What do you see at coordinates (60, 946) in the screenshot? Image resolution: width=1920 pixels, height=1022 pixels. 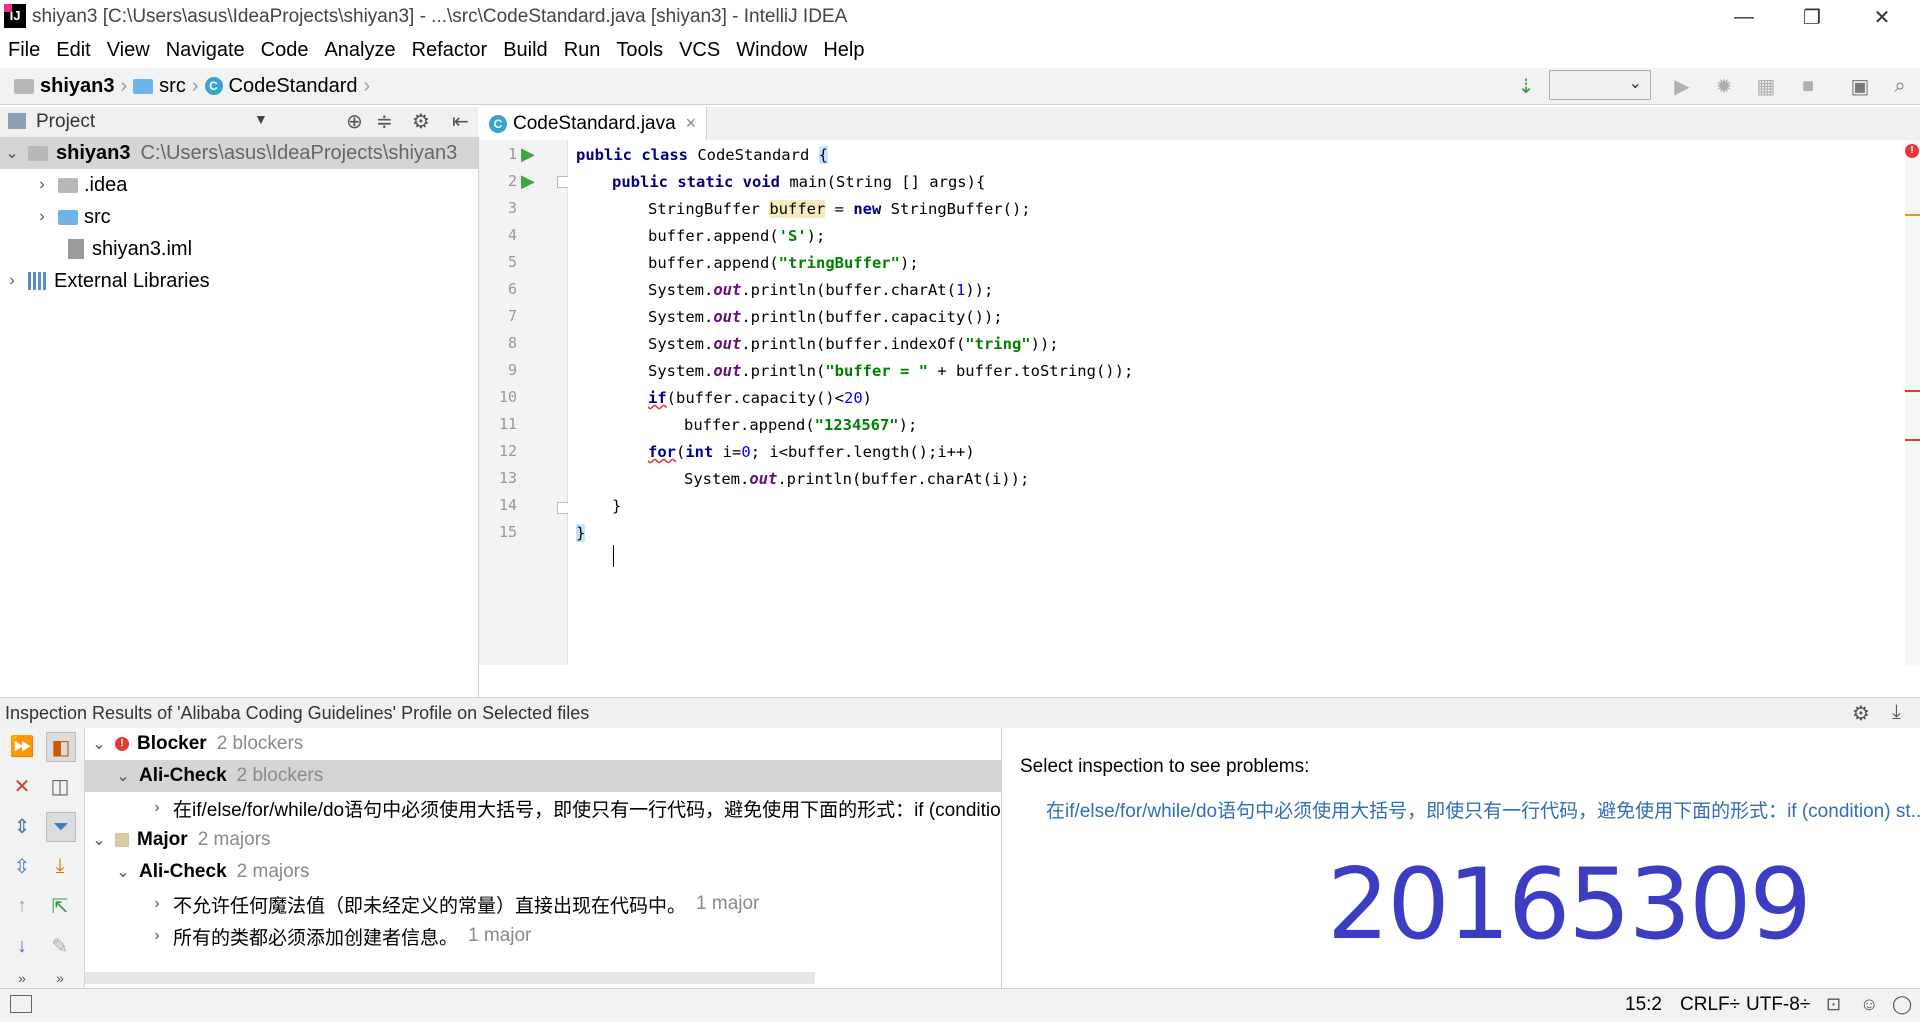 I see `wrench-icon: ✎` at bounding box center [60, 946].